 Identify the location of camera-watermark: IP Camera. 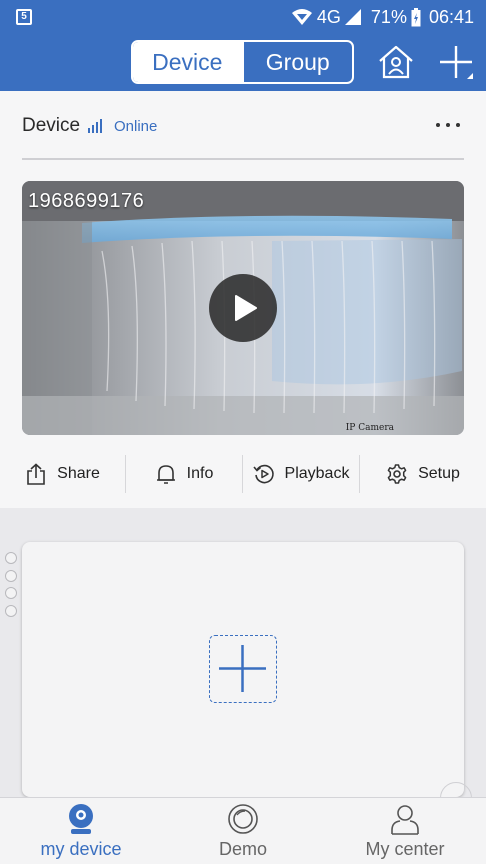
(369, 428).